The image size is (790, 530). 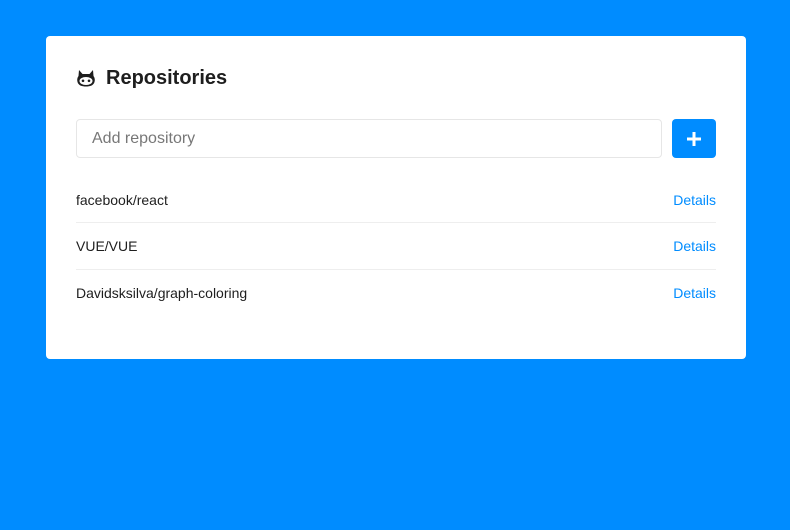 What do you see at coordinates (122, 199) in the screenshot?
I see `repository-name: facebook/react` at bounding box center [122, 199].